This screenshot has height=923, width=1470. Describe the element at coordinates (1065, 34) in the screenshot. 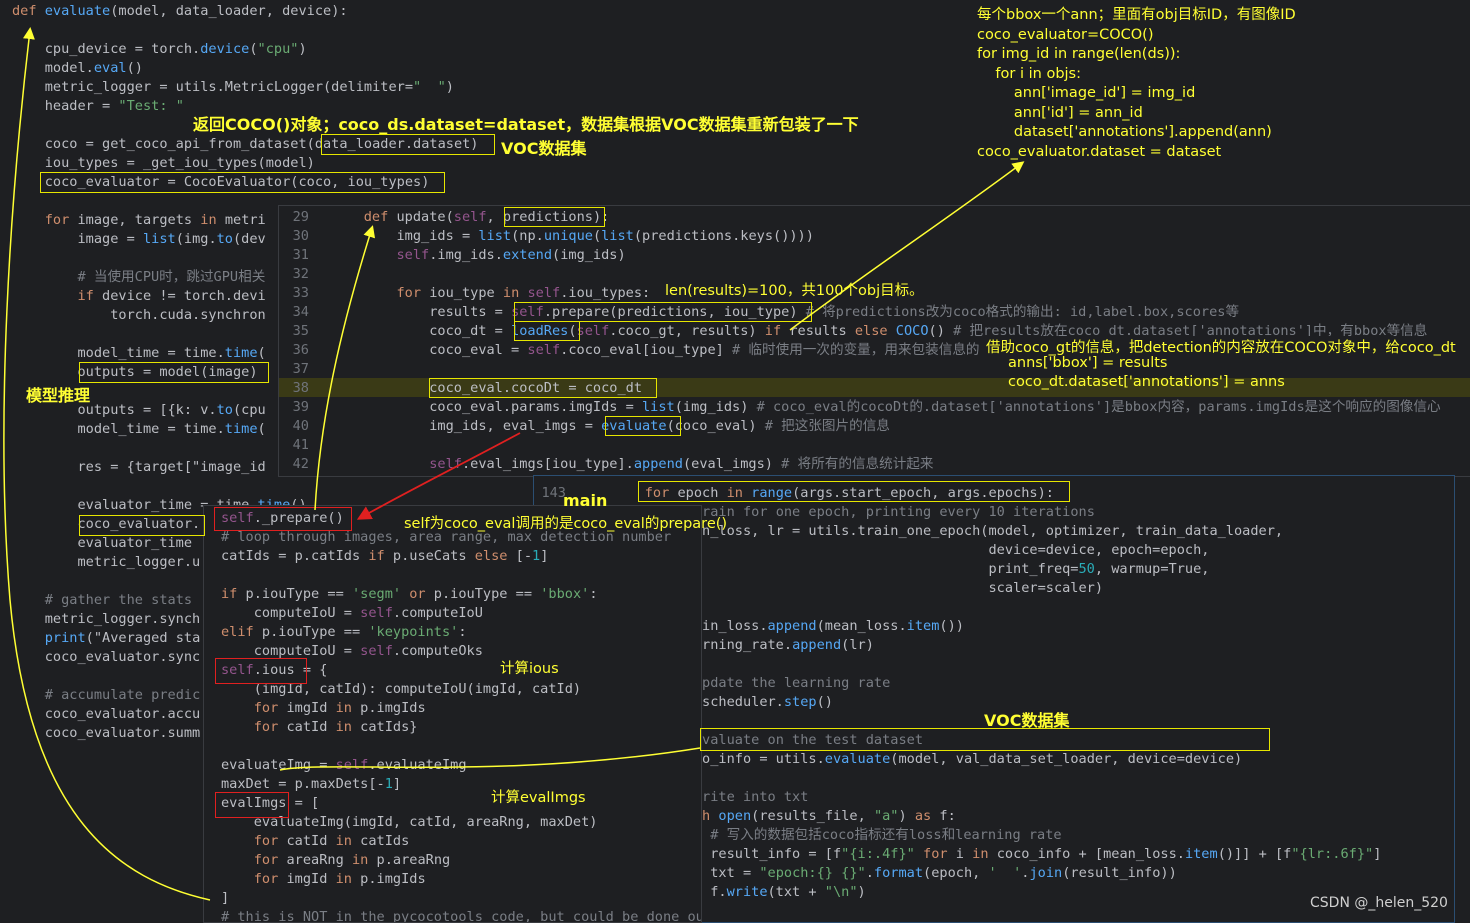

I see `annotation-line: coco_evaluator=COCO()` at that location.